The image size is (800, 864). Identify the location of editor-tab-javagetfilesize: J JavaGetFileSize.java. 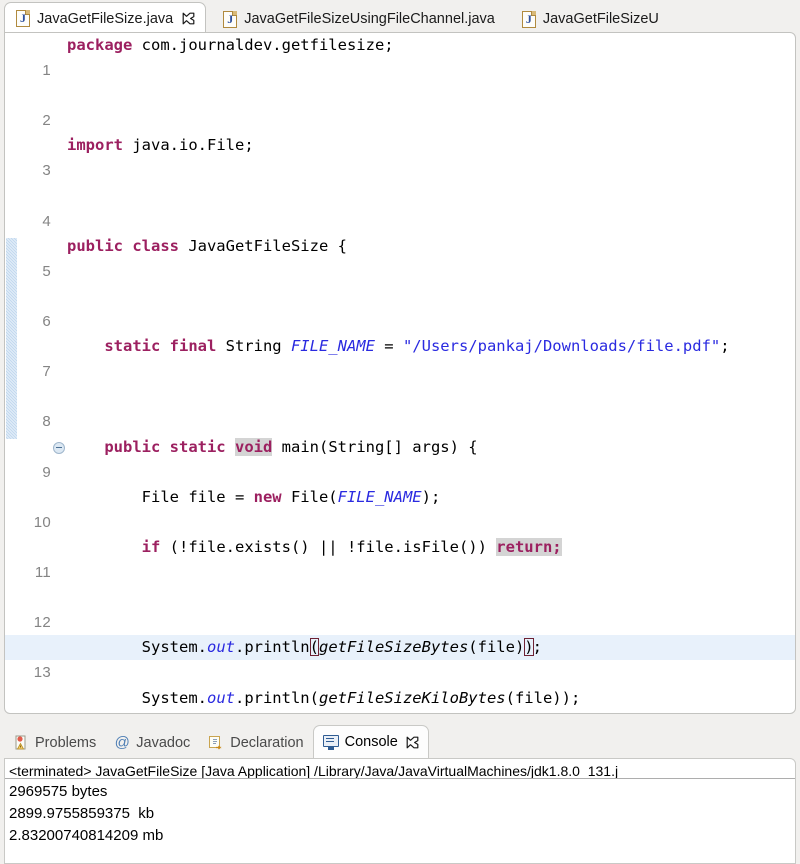
(105, 18).